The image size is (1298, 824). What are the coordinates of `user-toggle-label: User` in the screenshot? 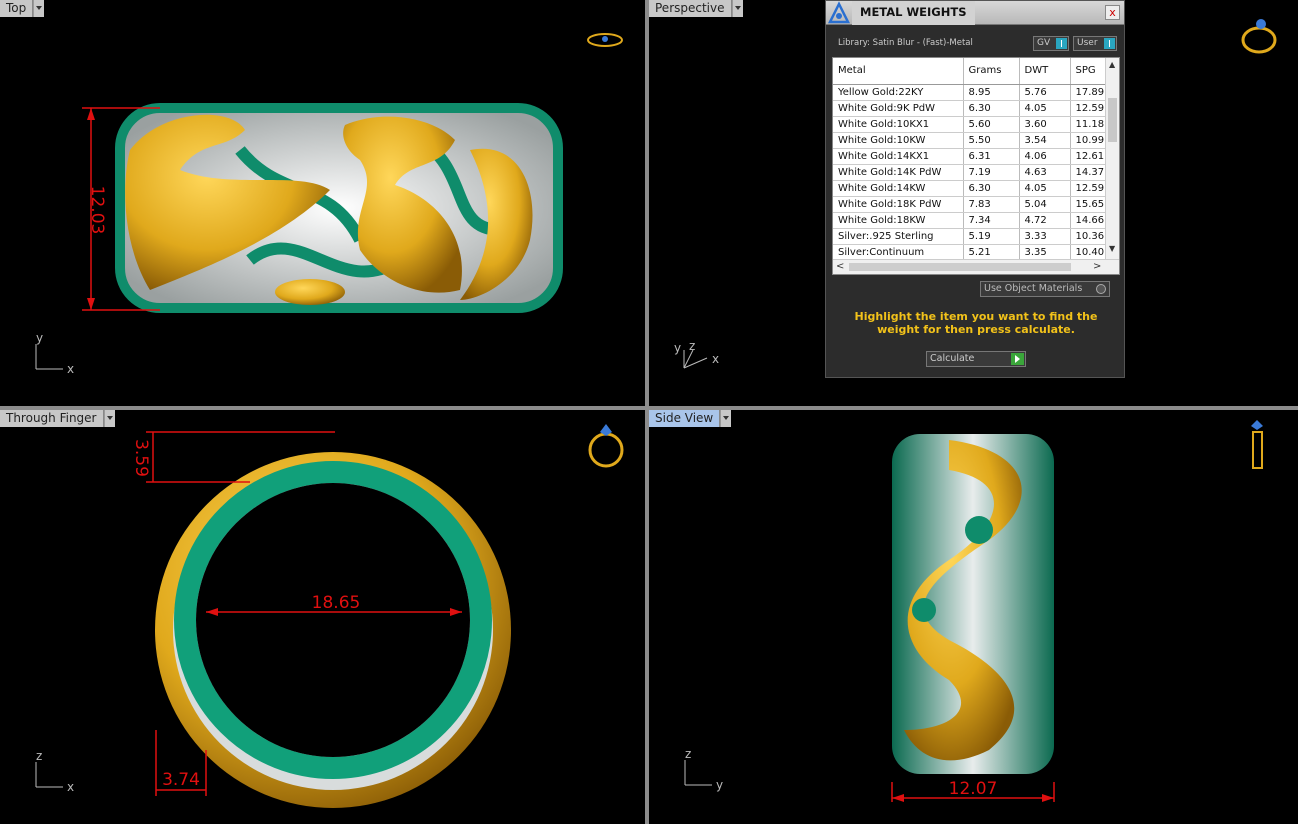 It's located at (1087, 43).